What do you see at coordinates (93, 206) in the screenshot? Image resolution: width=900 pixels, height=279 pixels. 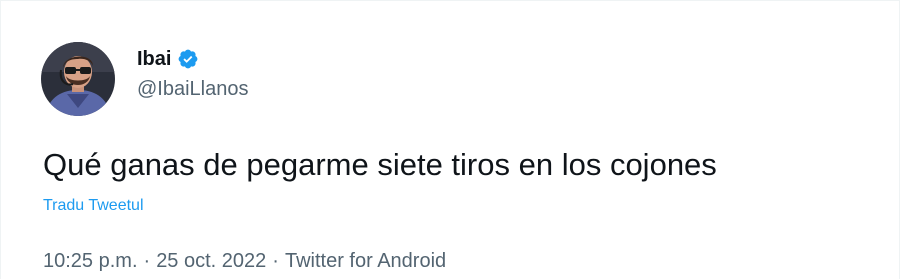 I see `translate-tweet-link: Tradu Tweetul` at bounding box center [93, 206].